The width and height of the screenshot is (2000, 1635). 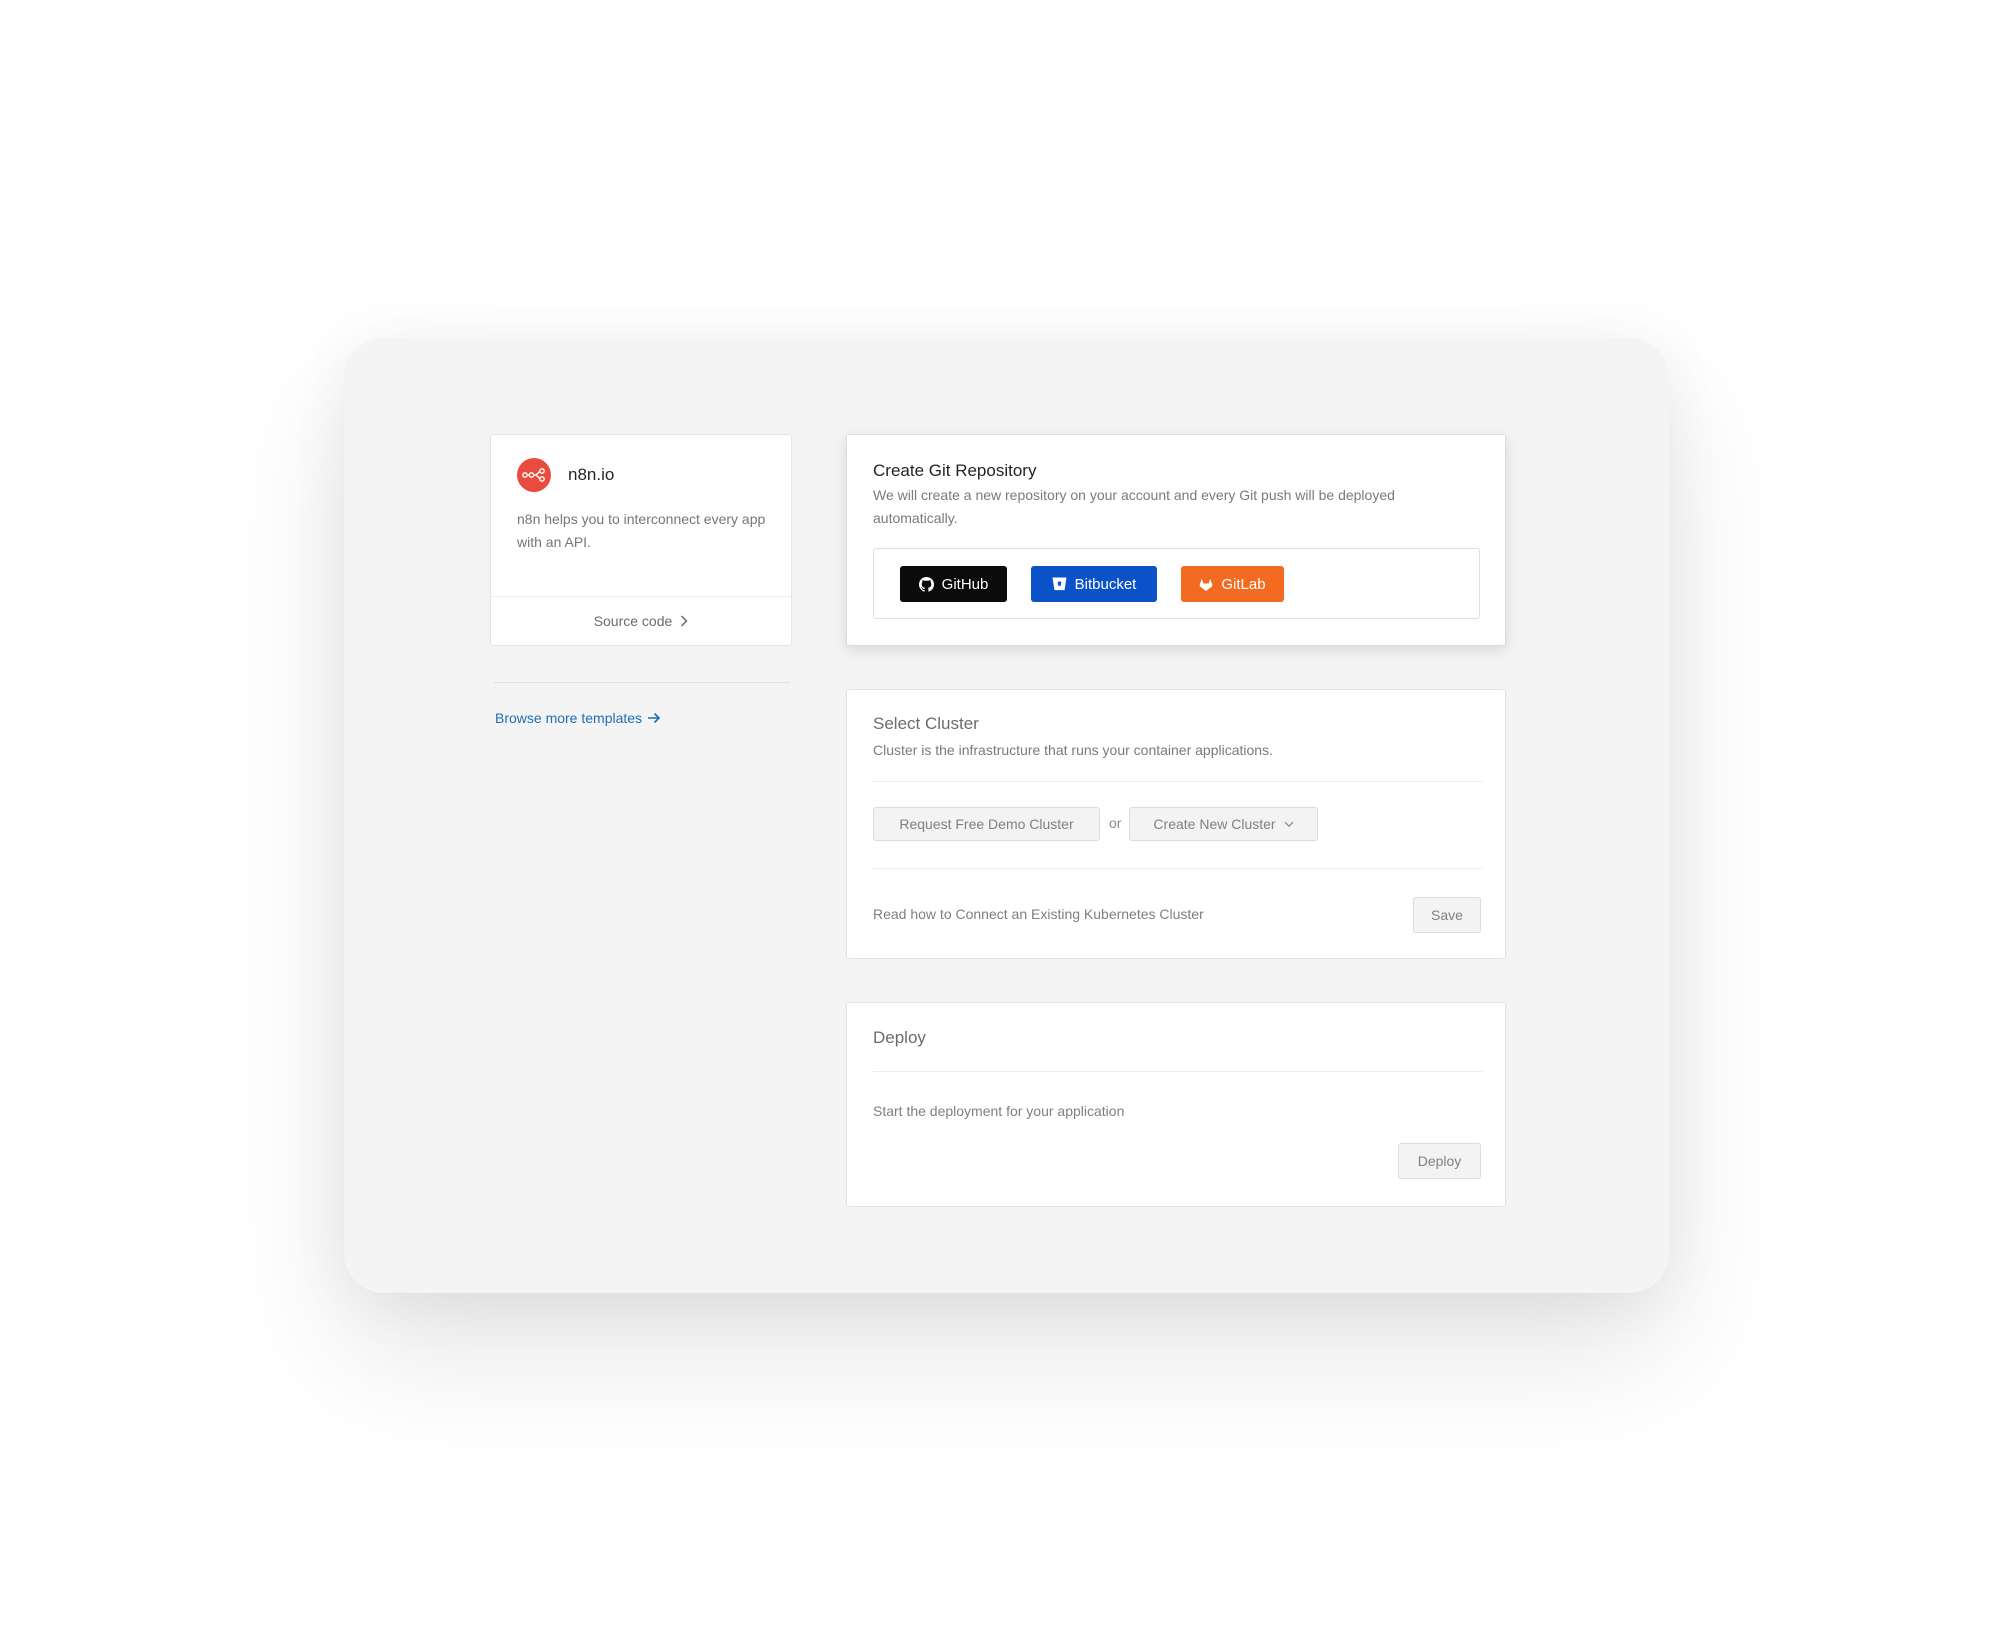 What do you see at coordinates (1176, 583) in the screenshot?
I see `git-provider-box: GitHub Bitbucket GitLab` at bounding box center [1176, 583].